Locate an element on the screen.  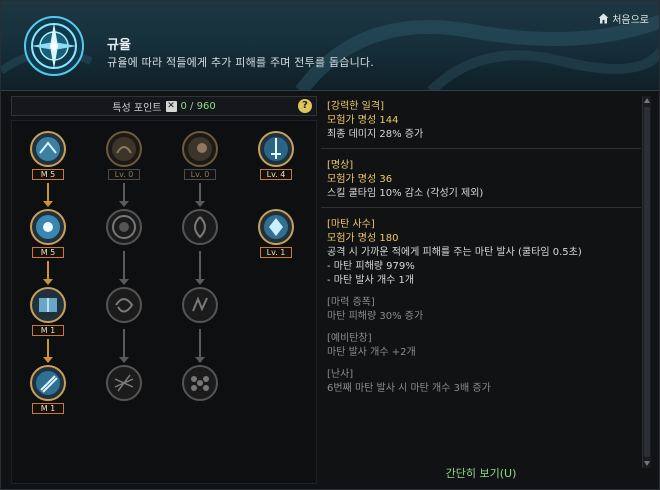
sub-trait-reserve-magazine: [예비탄창] 마탄 발사 개수 +2개 is located at coordinates (481, 346).